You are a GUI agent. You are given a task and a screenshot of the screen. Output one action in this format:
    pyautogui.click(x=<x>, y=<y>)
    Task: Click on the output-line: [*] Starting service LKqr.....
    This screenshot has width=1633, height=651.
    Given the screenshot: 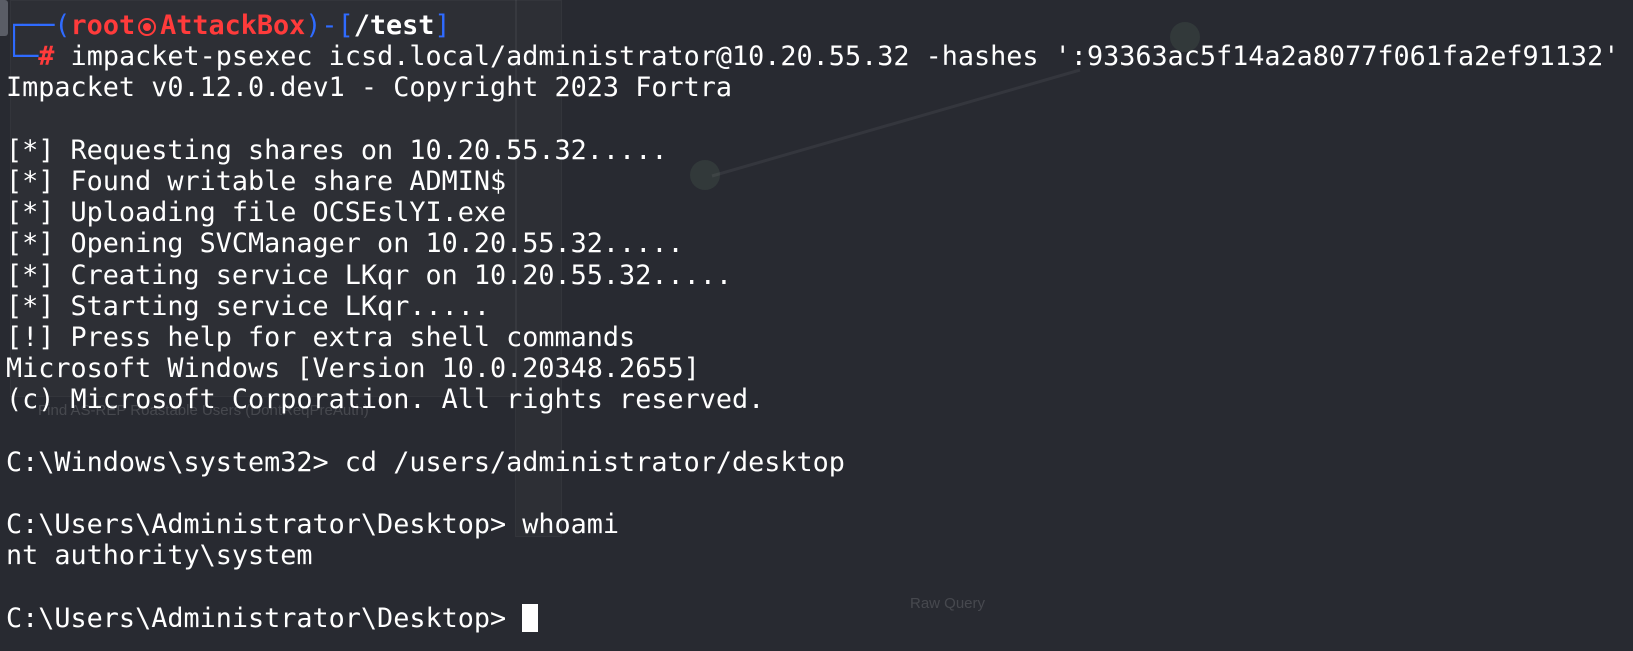 What is the action you would take?
    pyautogui.click(x=248, y=306)
    